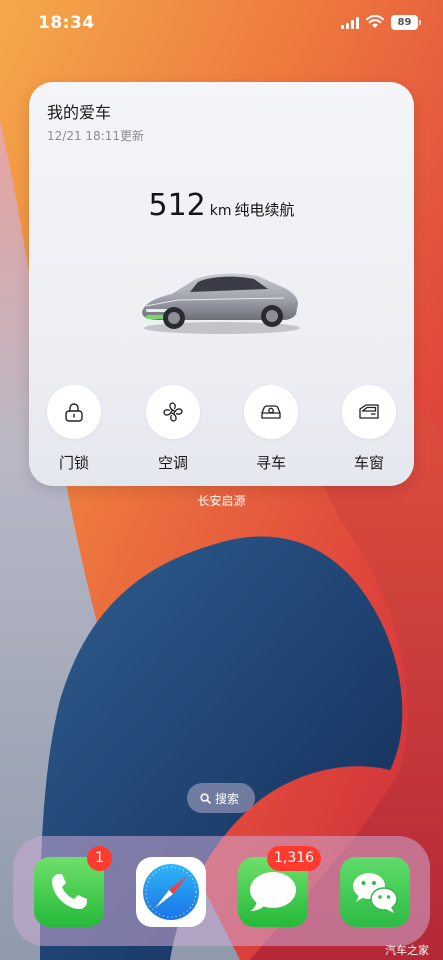  Describe the element at coordinates (280, 886) in the screenshot. I see `messages-app: 1,316` at that location.